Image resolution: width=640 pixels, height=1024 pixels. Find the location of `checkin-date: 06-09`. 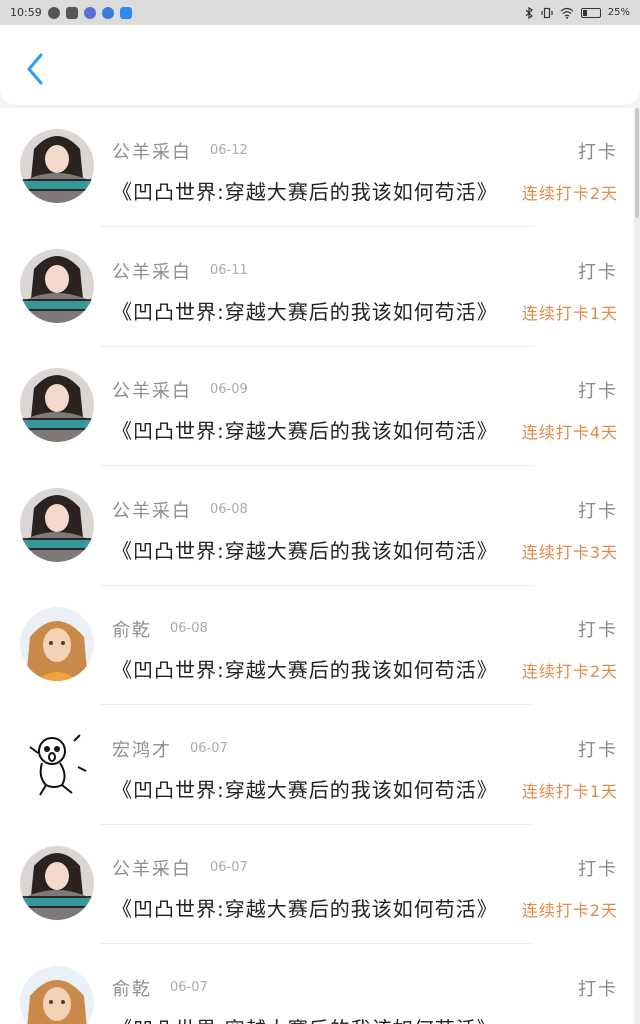

checkin-date: 06-09 is located at coordinates (229, 389).